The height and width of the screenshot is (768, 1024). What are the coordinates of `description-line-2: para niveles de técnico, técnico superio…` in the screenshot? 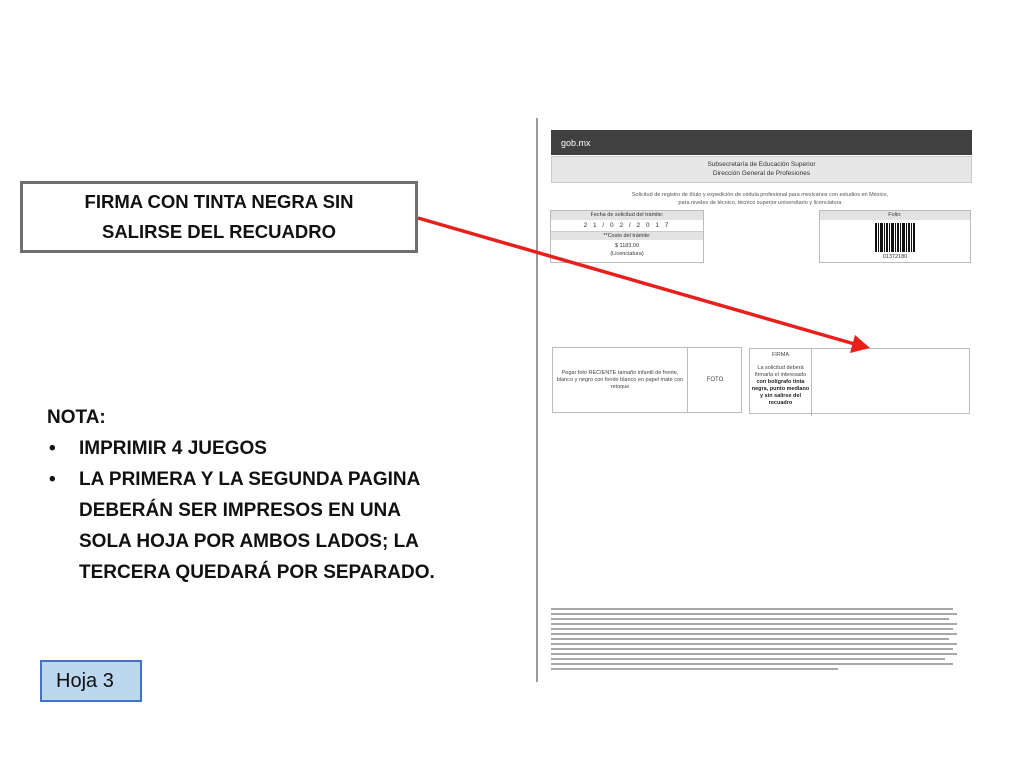 It's located at (760, 203).